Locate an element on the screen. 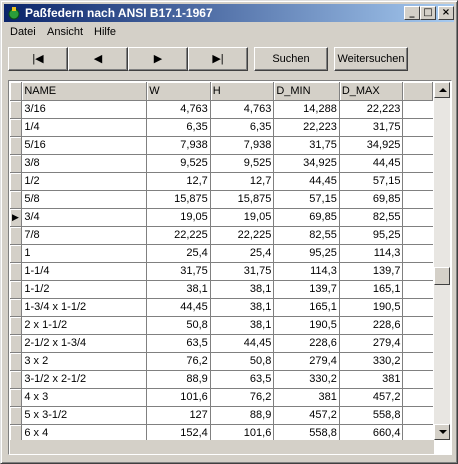 The height and width of the screenshot is (464, 458). table-row: 3 x 2 76,2 50,8 279,4 330,2 is located at coordinates (221, 361).